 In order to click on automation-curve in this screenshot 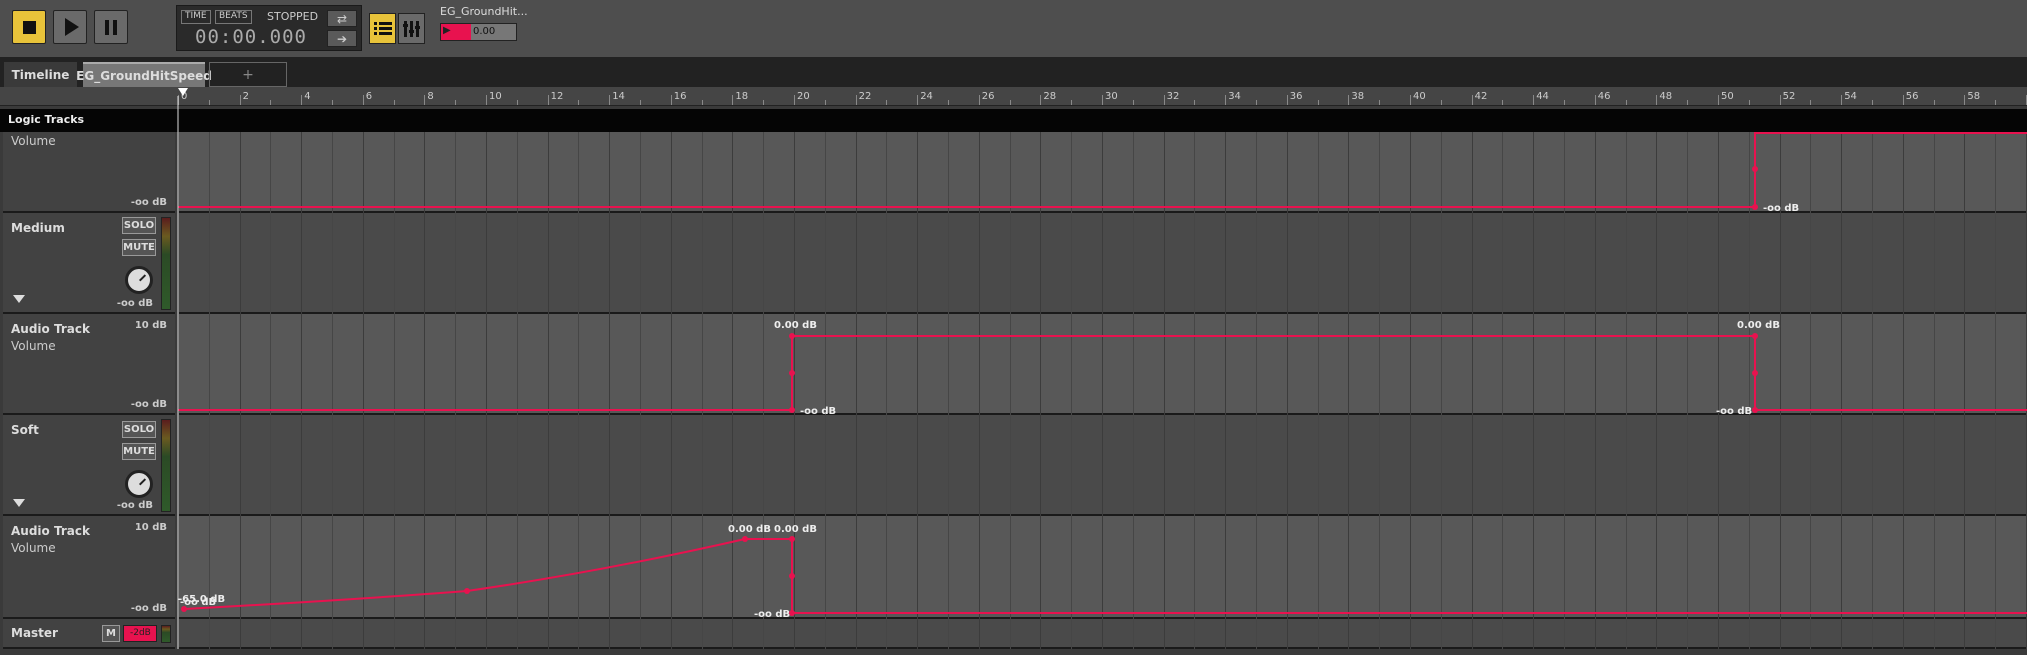, I will do `click(1105, 576)`.